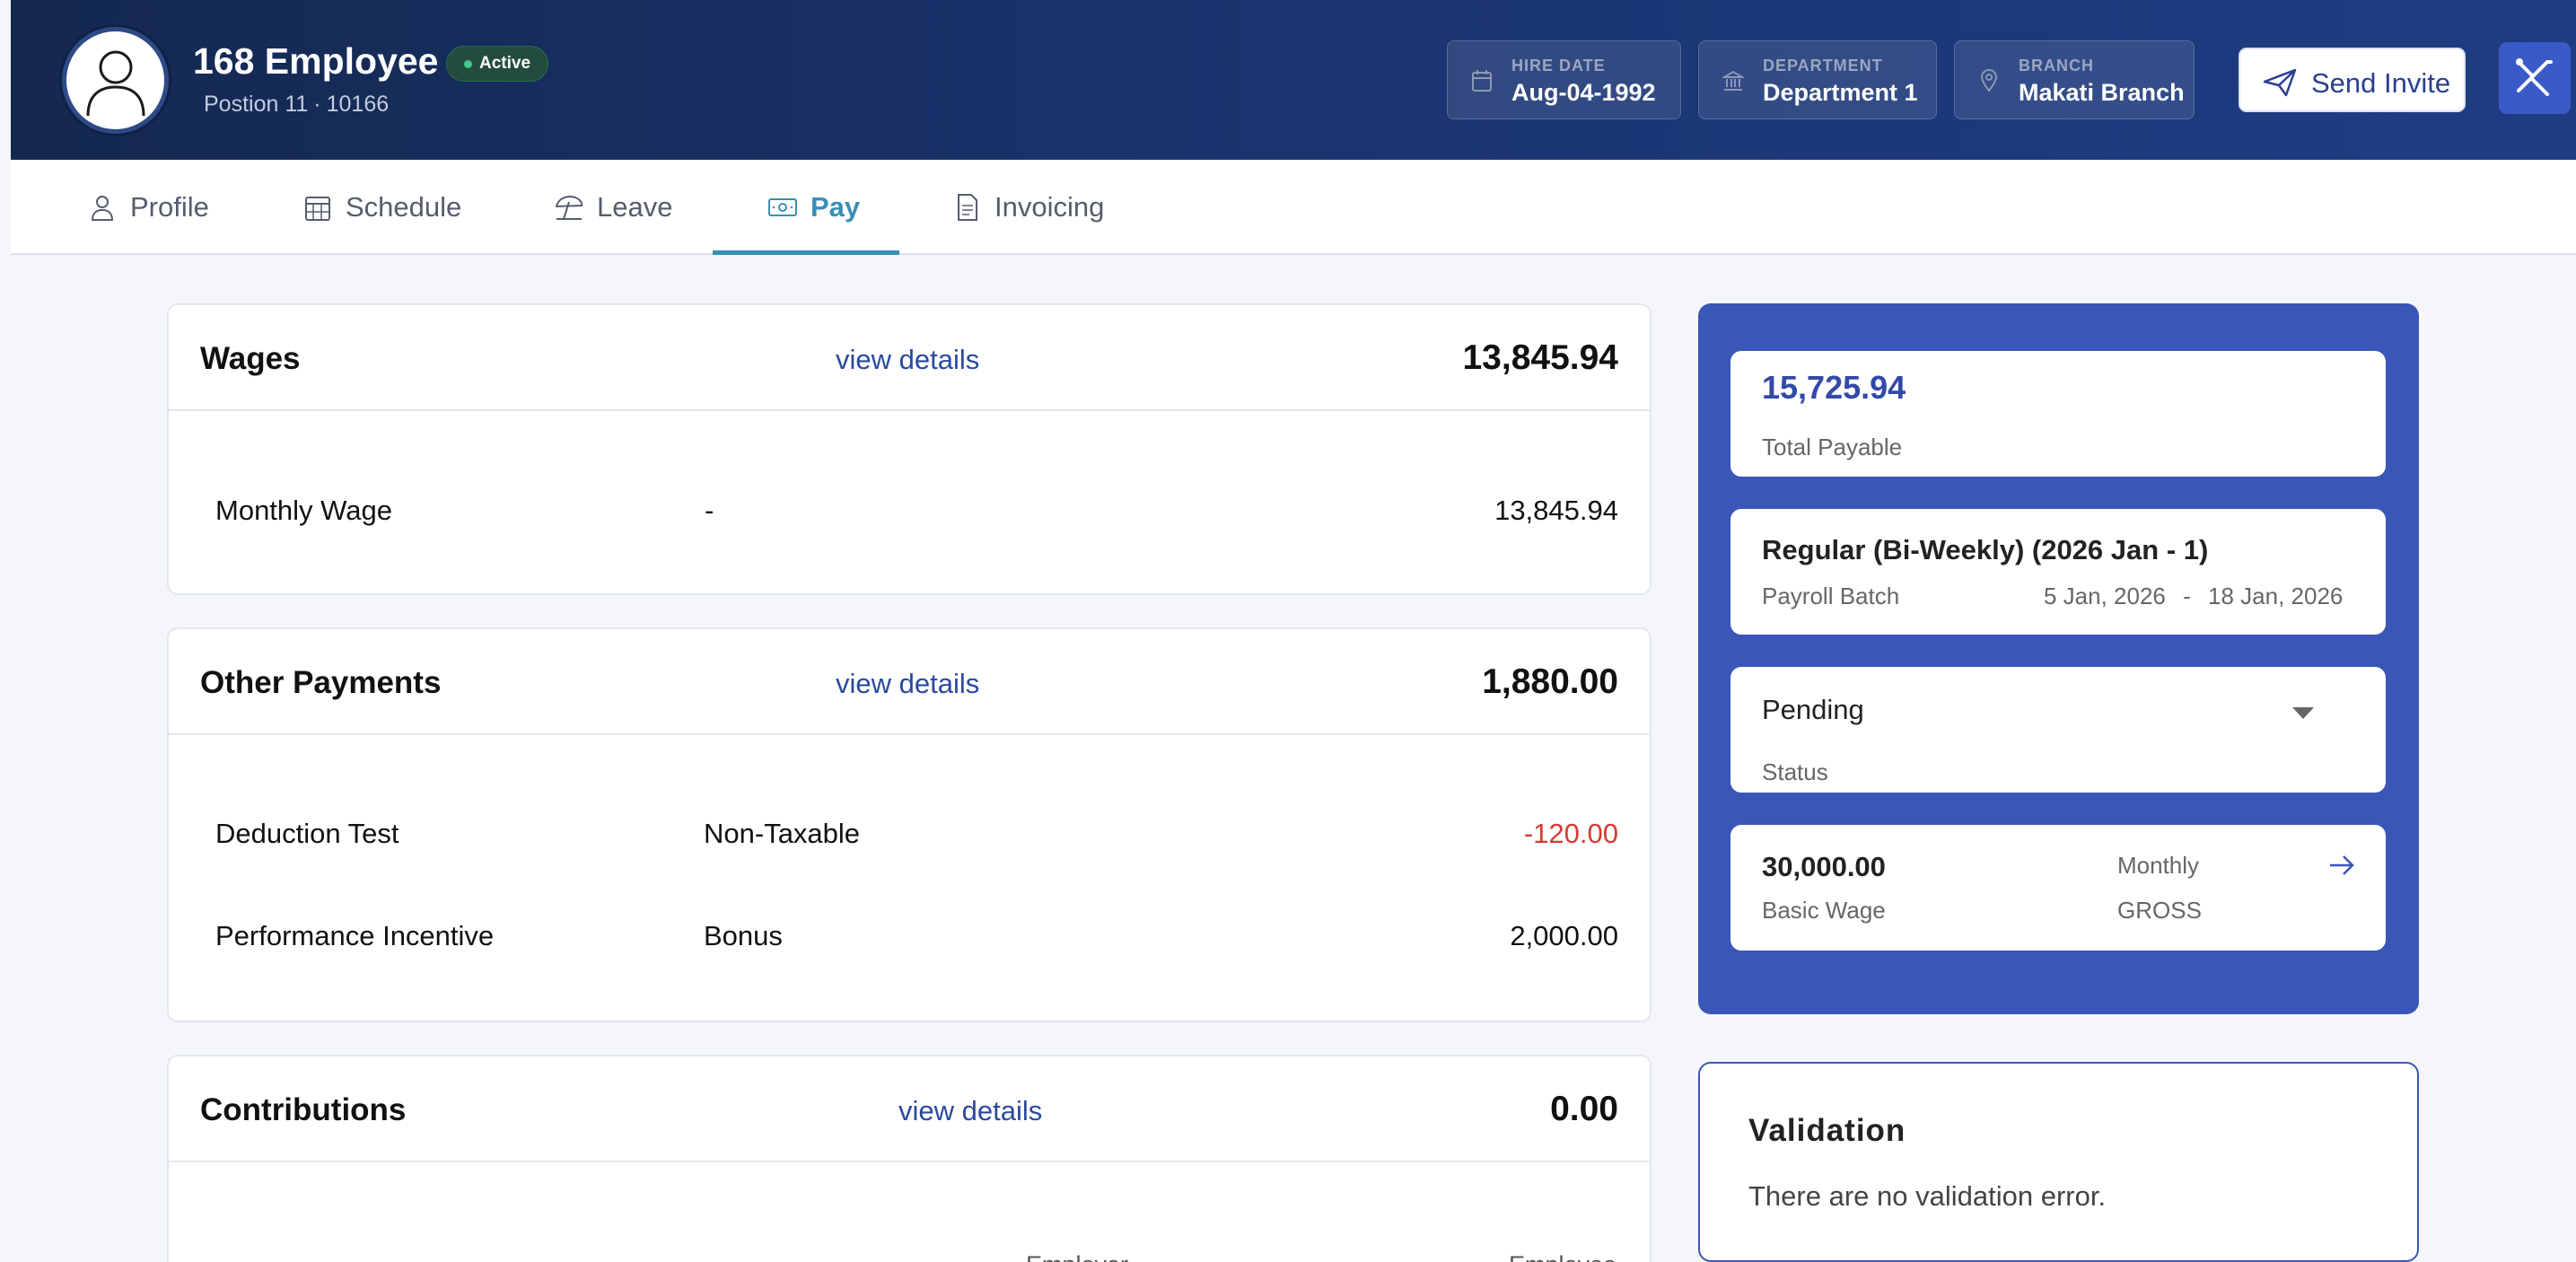  Describe the element at coordinates (1840, 93) in the screenshot. I see `department-value: Department 1` at that location.